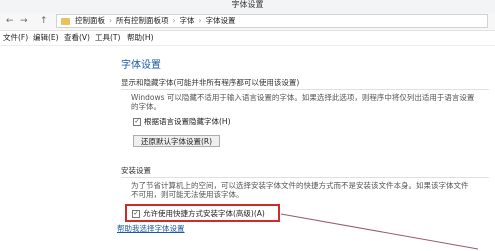  Describe the element at coordinates (151, 229) in the screenshot. I see `help-choose-font-settings-link: 帮助我选择字体设置` at that location.